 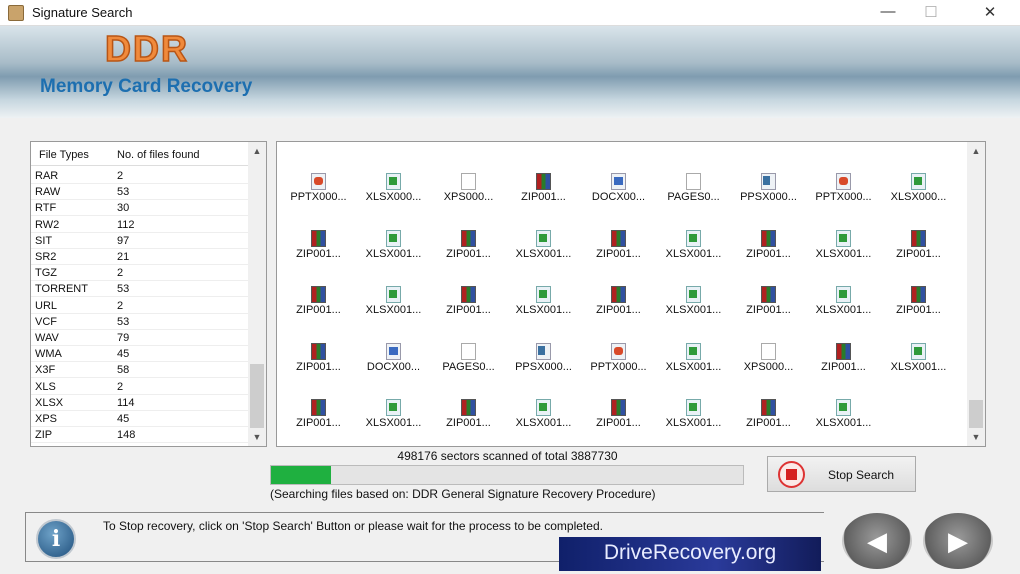 What do you see at coordinates (140, 273) in the screenshot?
I see `table-row: TGZ 2` at bounding box center [140, 273].